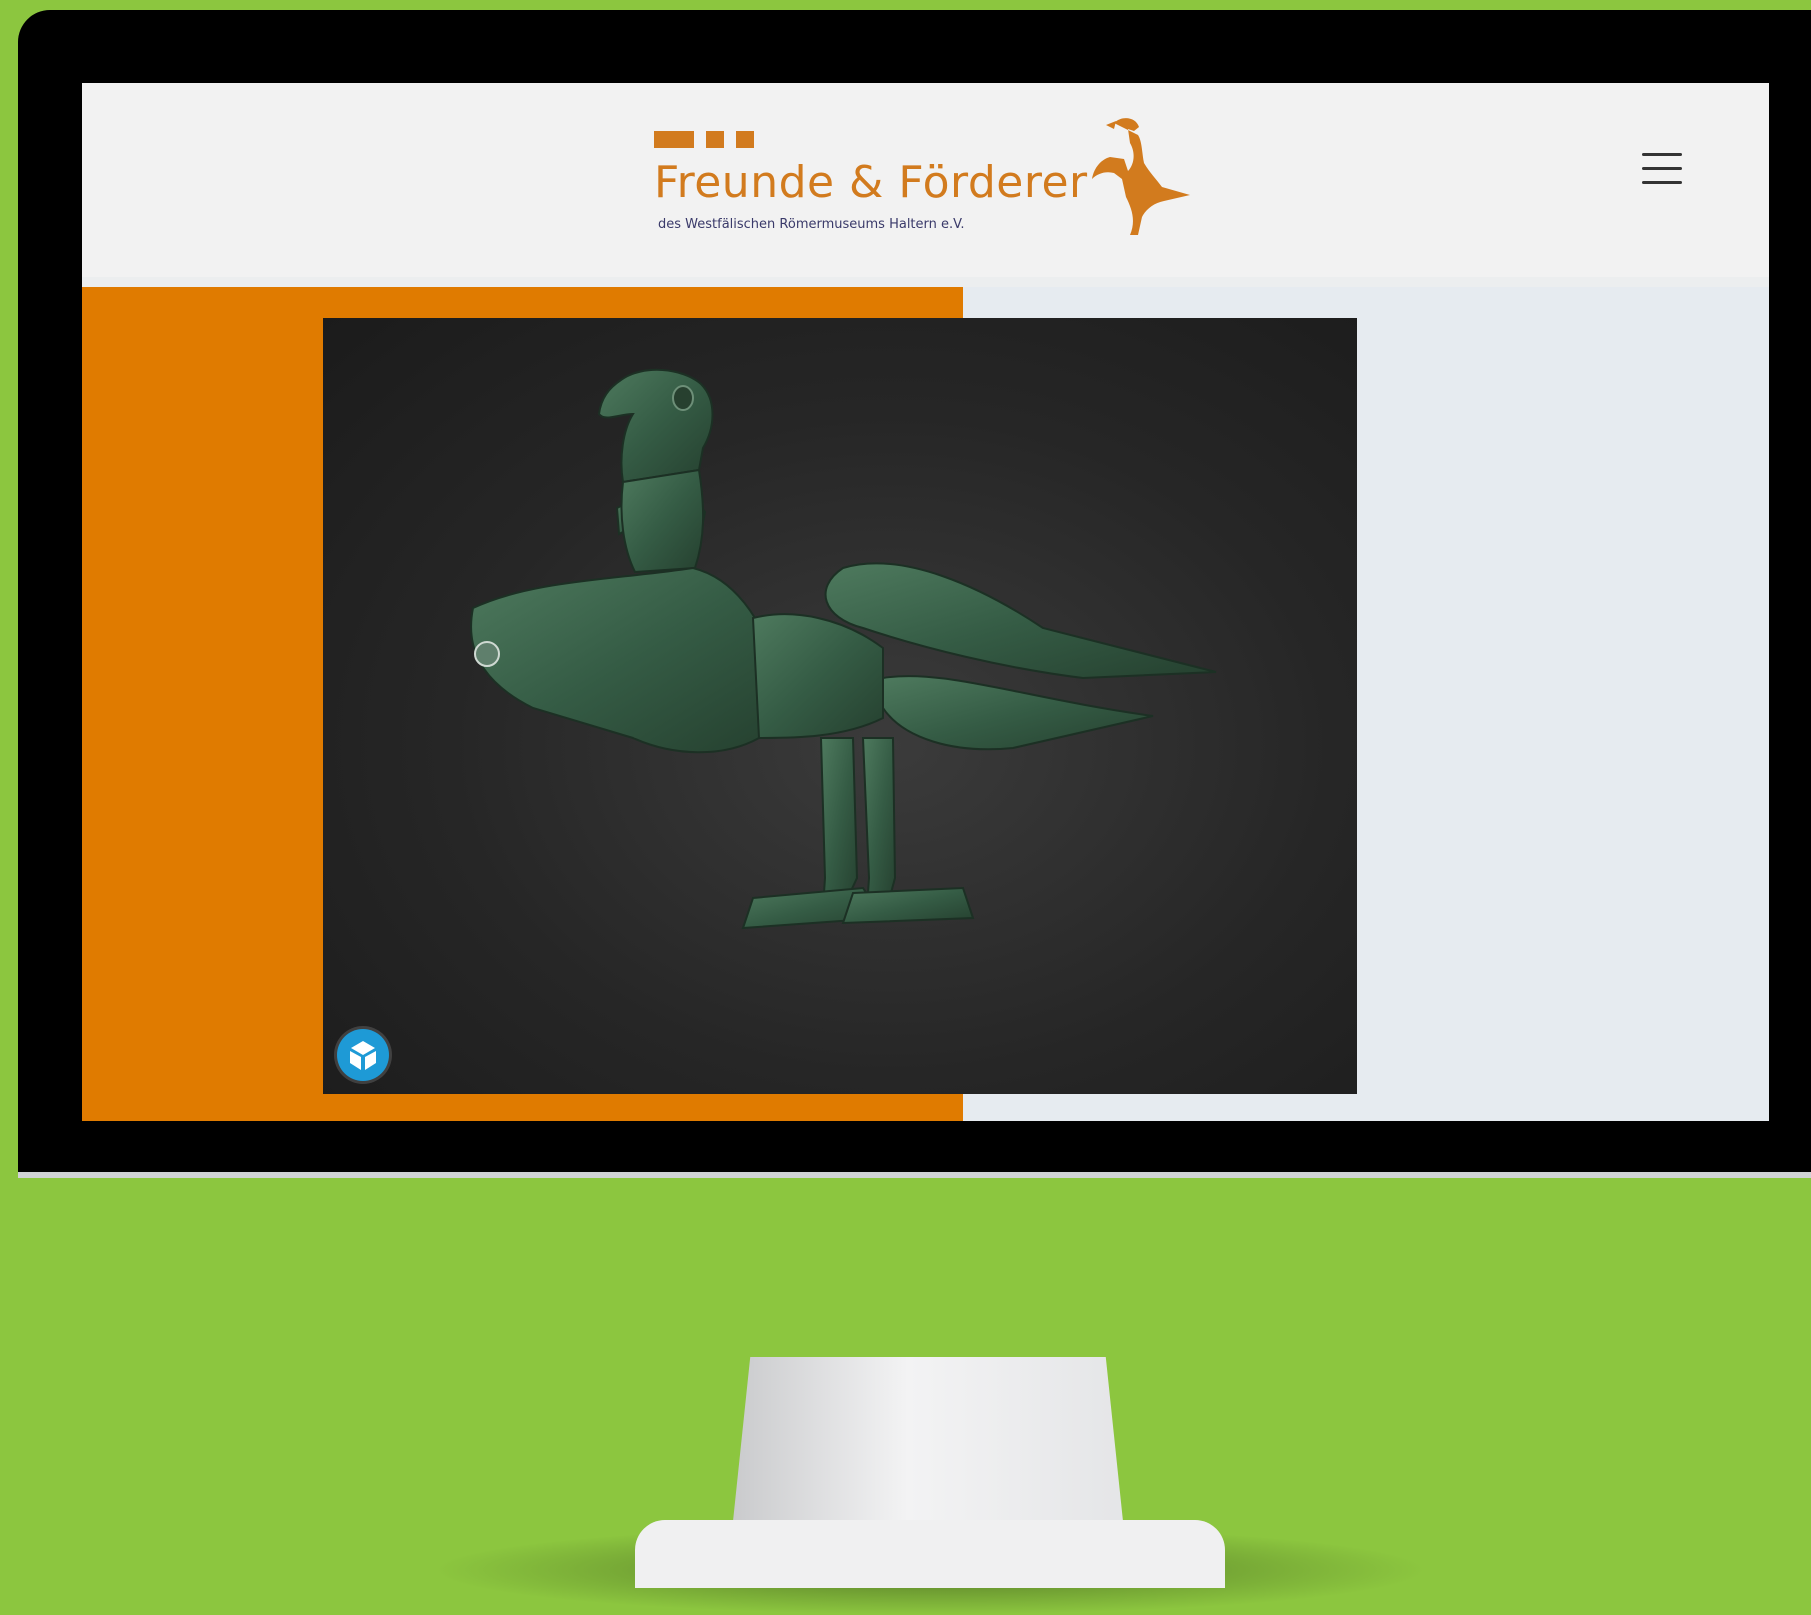 The width and height of the screenshot is (1811, 1615). What do you see at coordinates (930, 1554) in the screenshot?
I see `monitor-stand-base` at bounding box center [930, 1554].